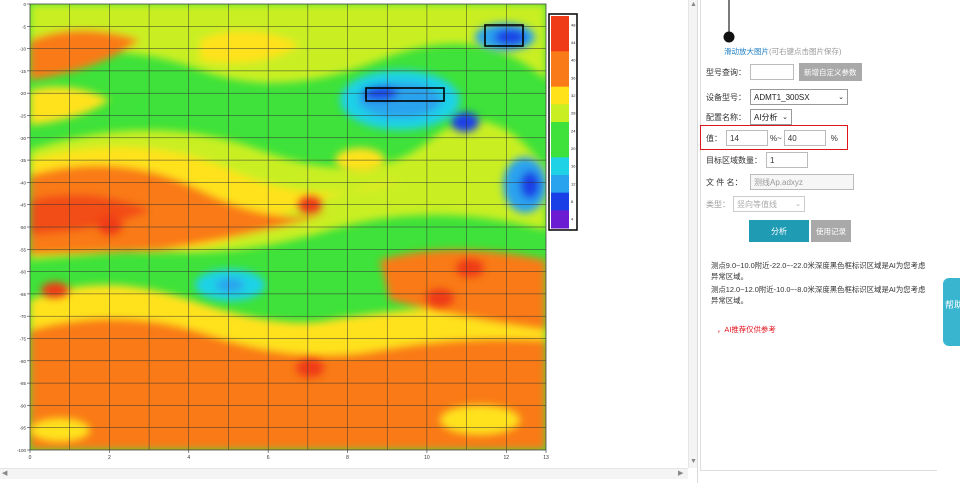 This screenshot has width=960, height=483. I want to click on zoom-slider-icon, so click(731, 22).